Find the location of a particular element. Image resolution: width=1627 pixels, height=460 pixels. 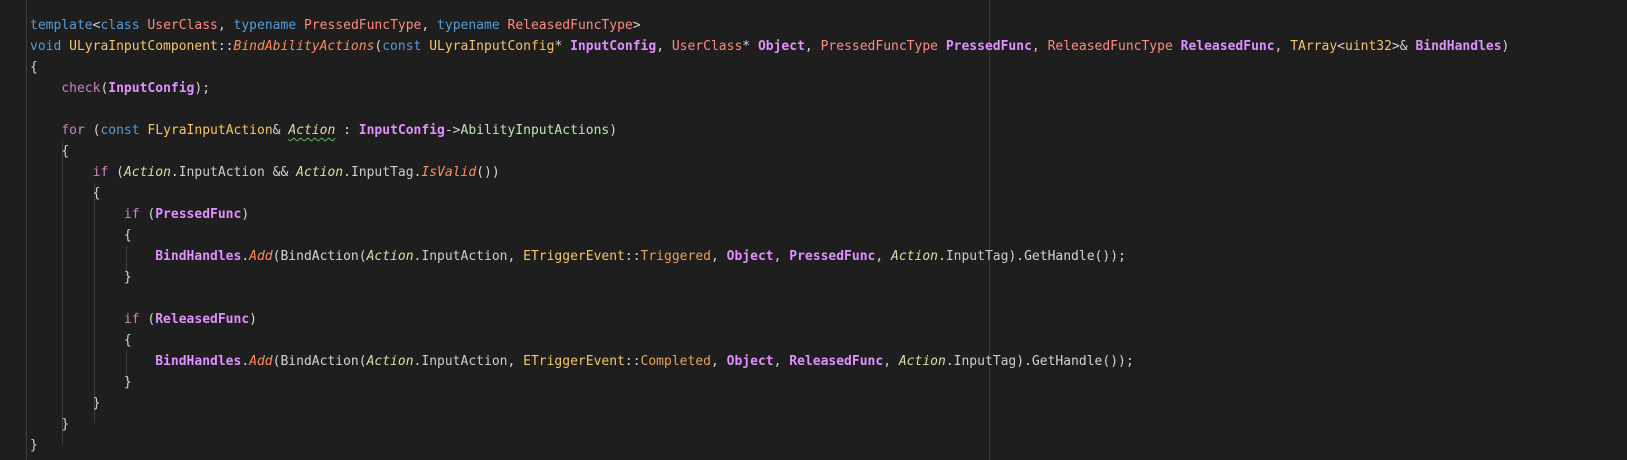

code-token: ); is located at coordinates (202, 88).